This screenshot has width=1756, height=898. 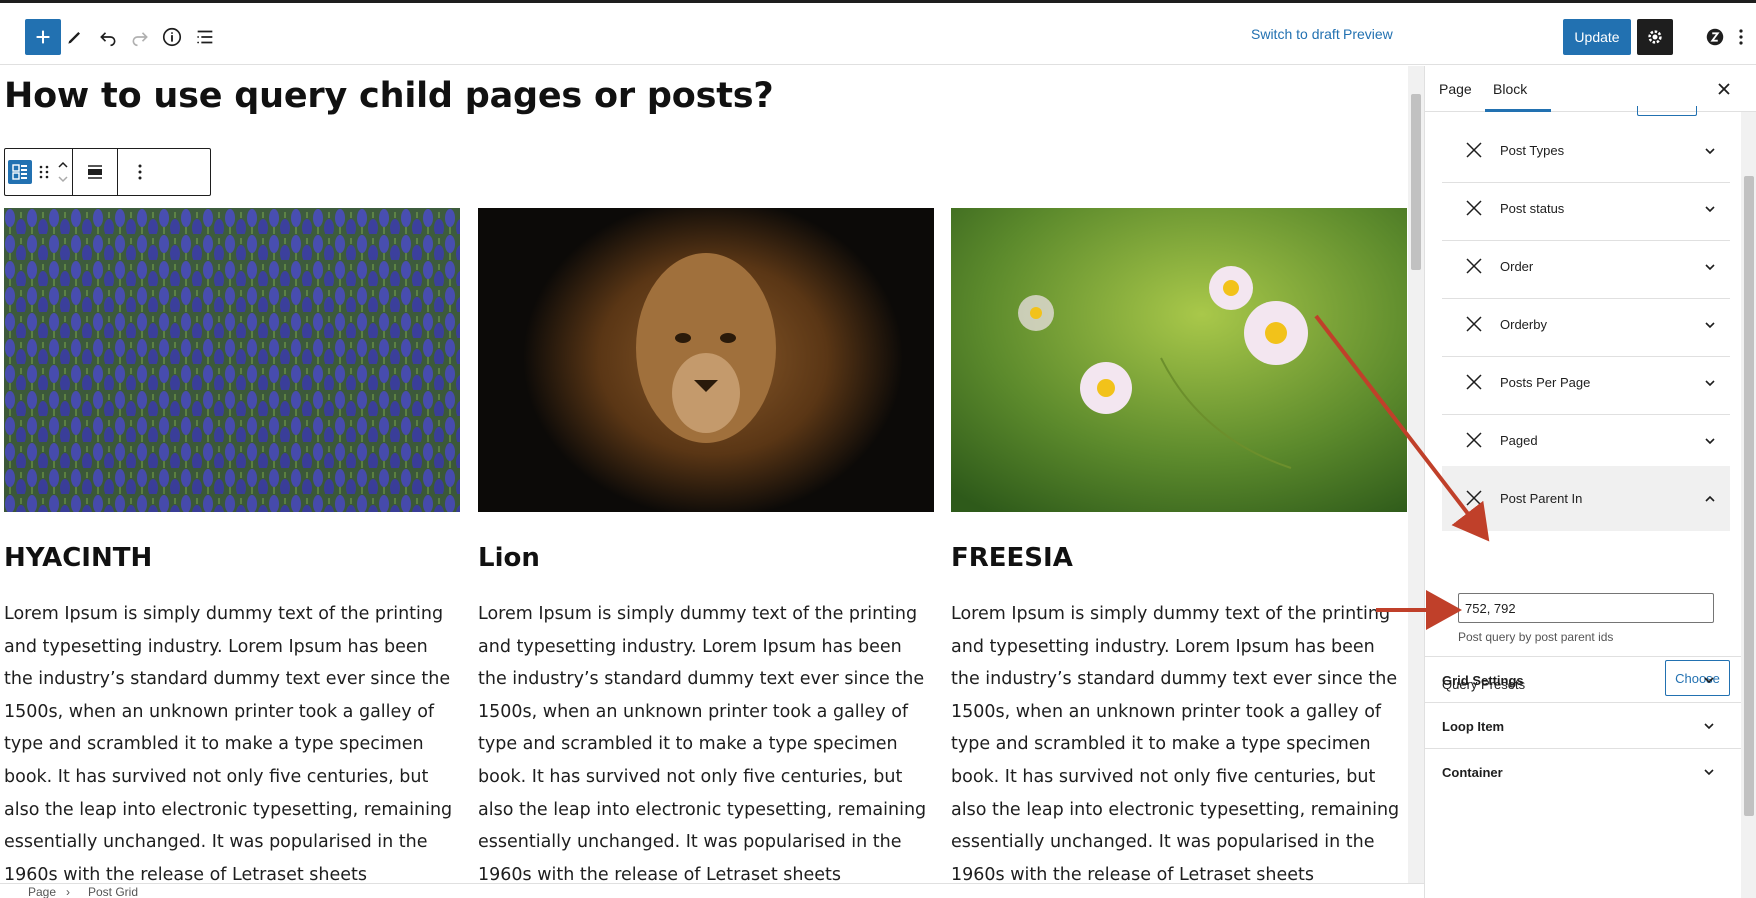 I want to click on query-row-label: Paged, so click(x=1519, y=440).